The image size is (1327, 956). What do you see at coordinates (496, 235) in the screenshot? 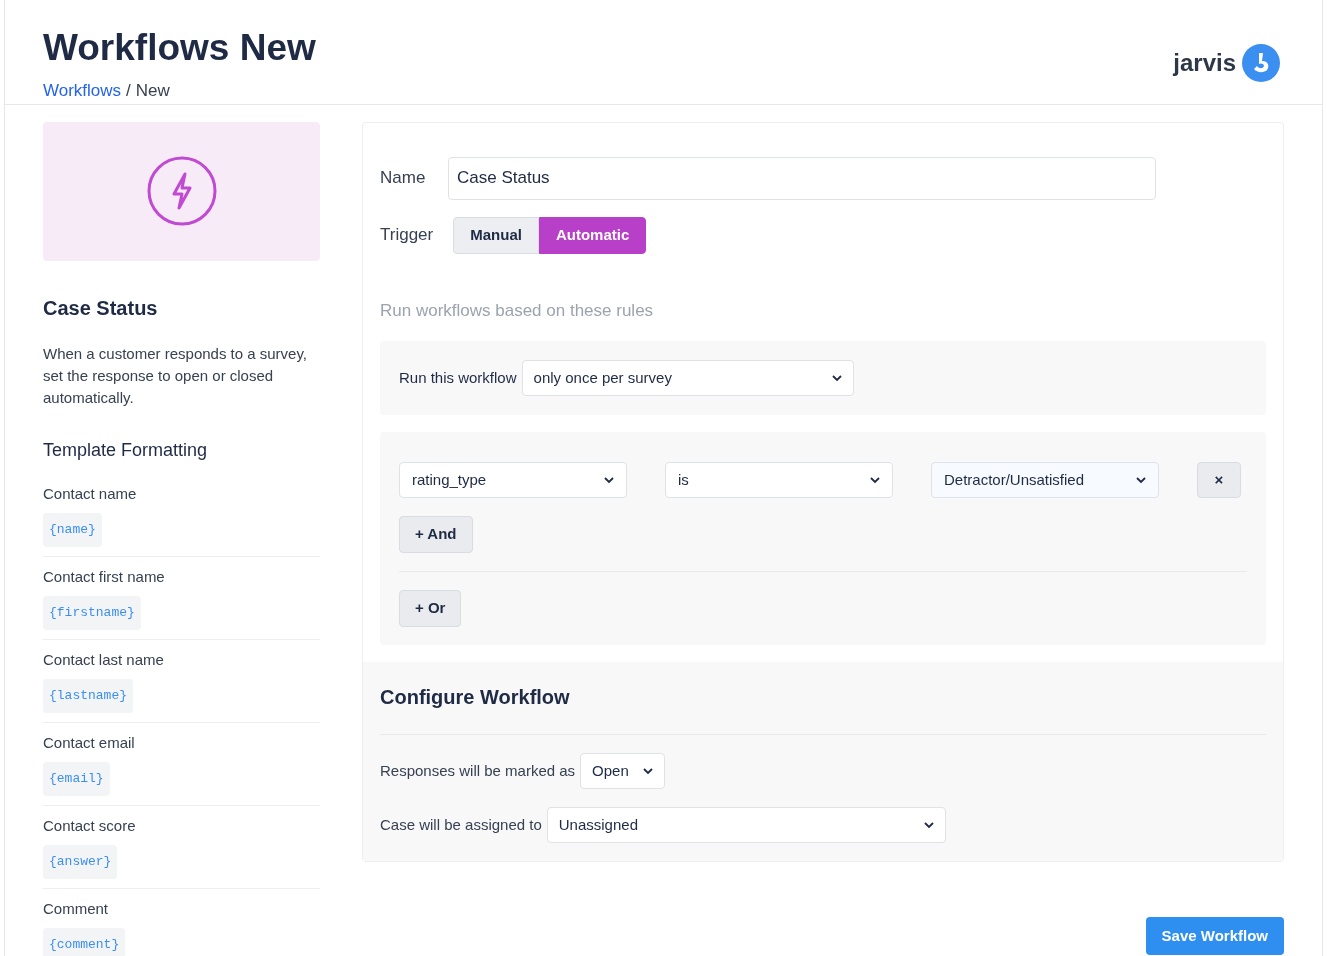
I see `trigger-tab: Manual` at bounding box center [496, 235].